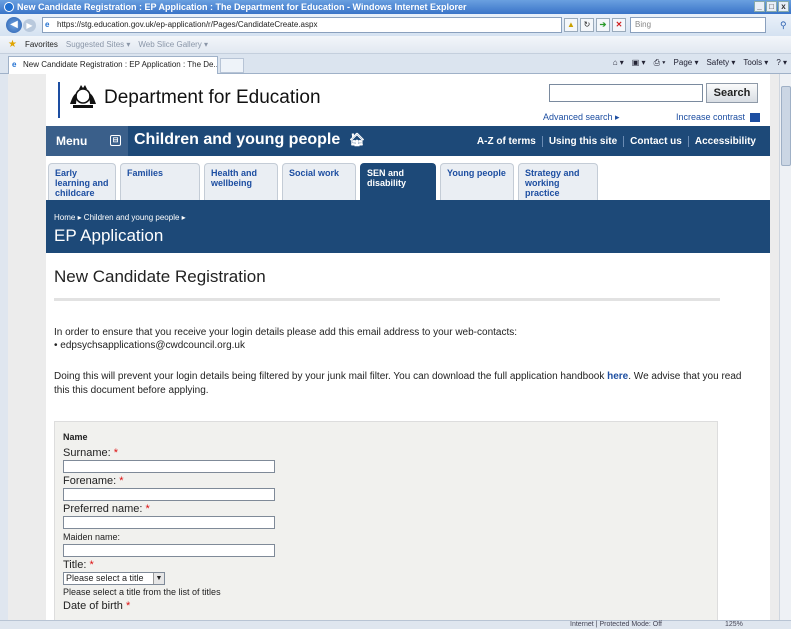 This screenshot has height=629, width=791. What do you see at coordinates (173, 44) in the screenshot?
I see `web-slice-link: Web Slice Gallery ▾` at bounding box center [173, 44].